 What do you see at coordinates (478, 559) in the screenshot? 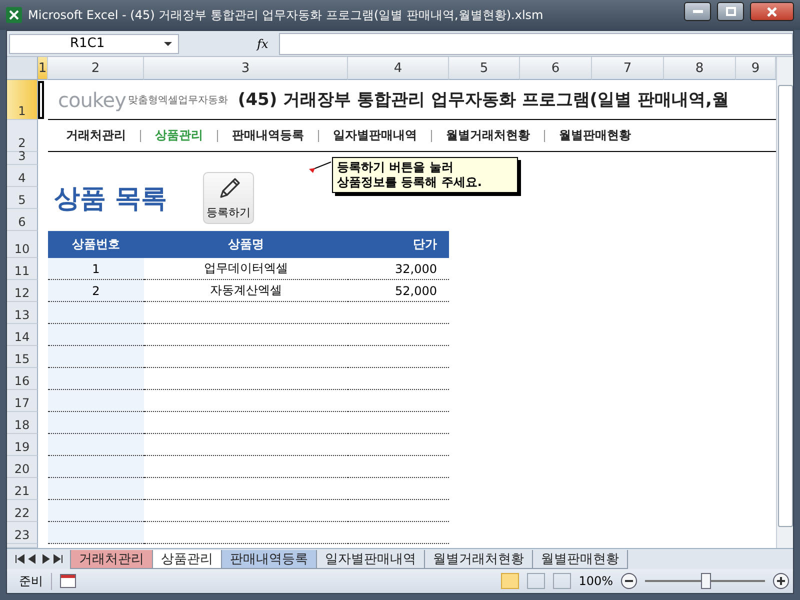
I see `sheet-tab: 월별거래처현황` at bounding box center [478, 559].